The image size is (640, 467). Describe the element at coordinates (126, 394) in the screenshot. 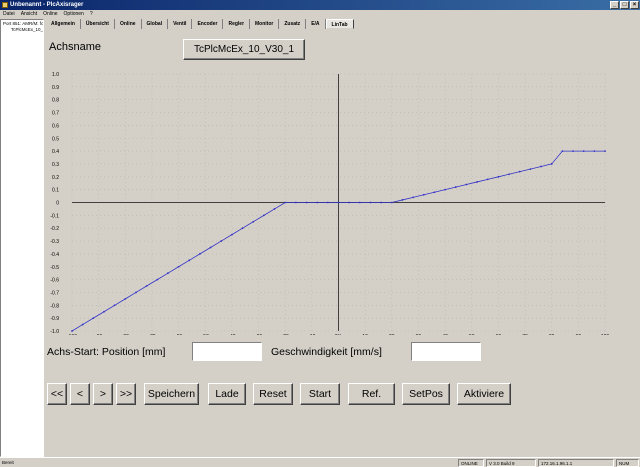

I see `last-button: >>` at that location.